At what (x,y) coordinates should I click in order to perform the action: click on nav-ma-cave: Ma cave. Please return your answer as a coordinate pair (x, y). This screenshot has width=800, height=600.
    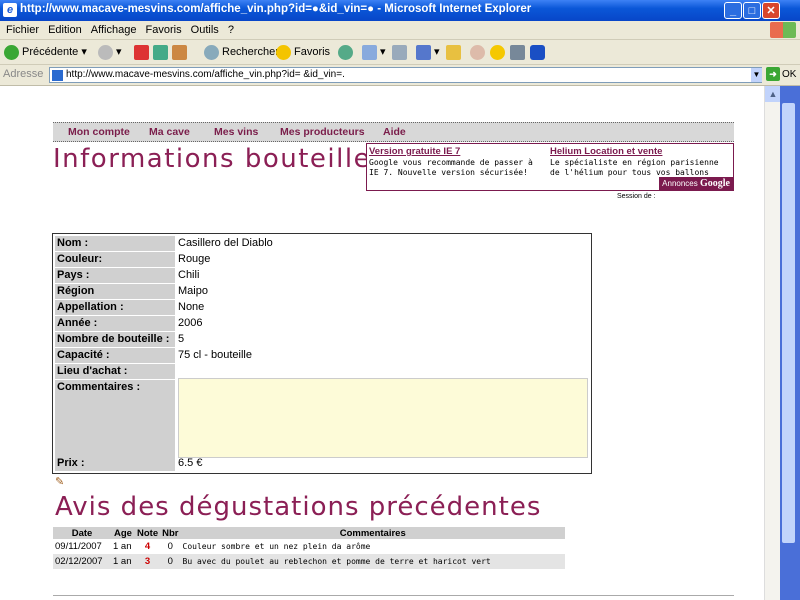
    Looking at the image, I should click on (169, 132).